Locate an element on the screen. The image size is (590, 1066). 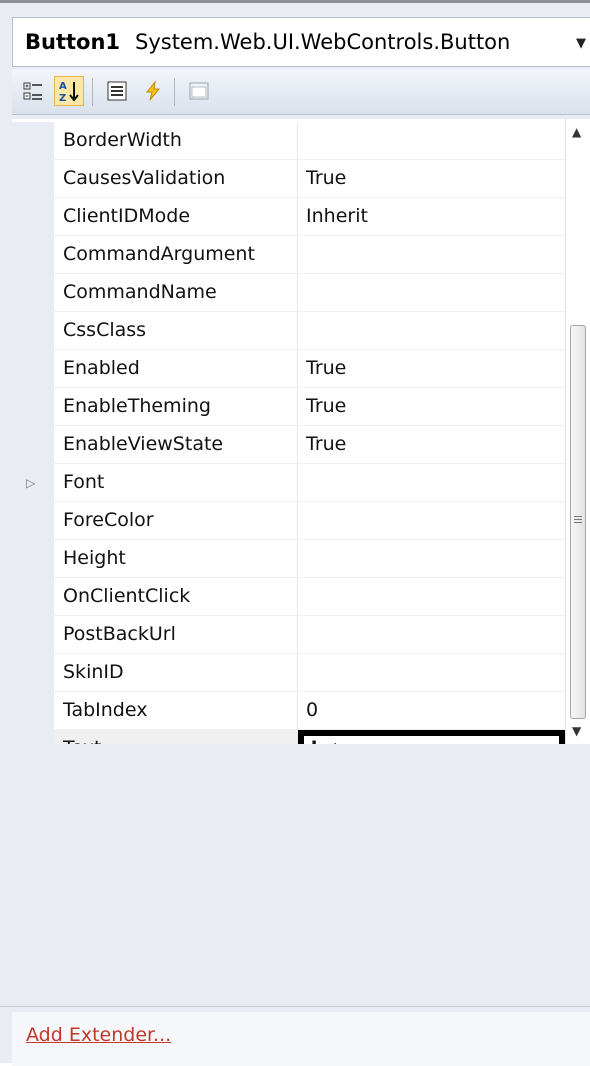
property-row: EnableViewState True is located at coordinates (288, 445).